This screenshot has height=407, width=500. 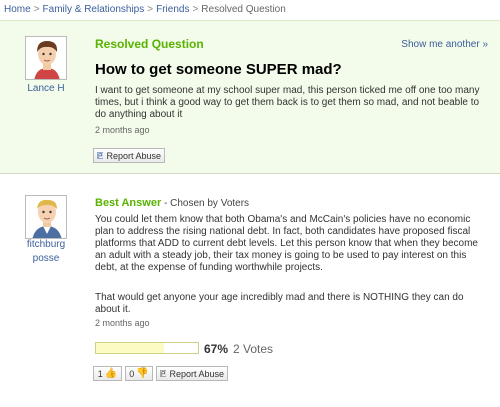 I want to click on thumbs-down-icon: 👎, so click(x=142, y=373).